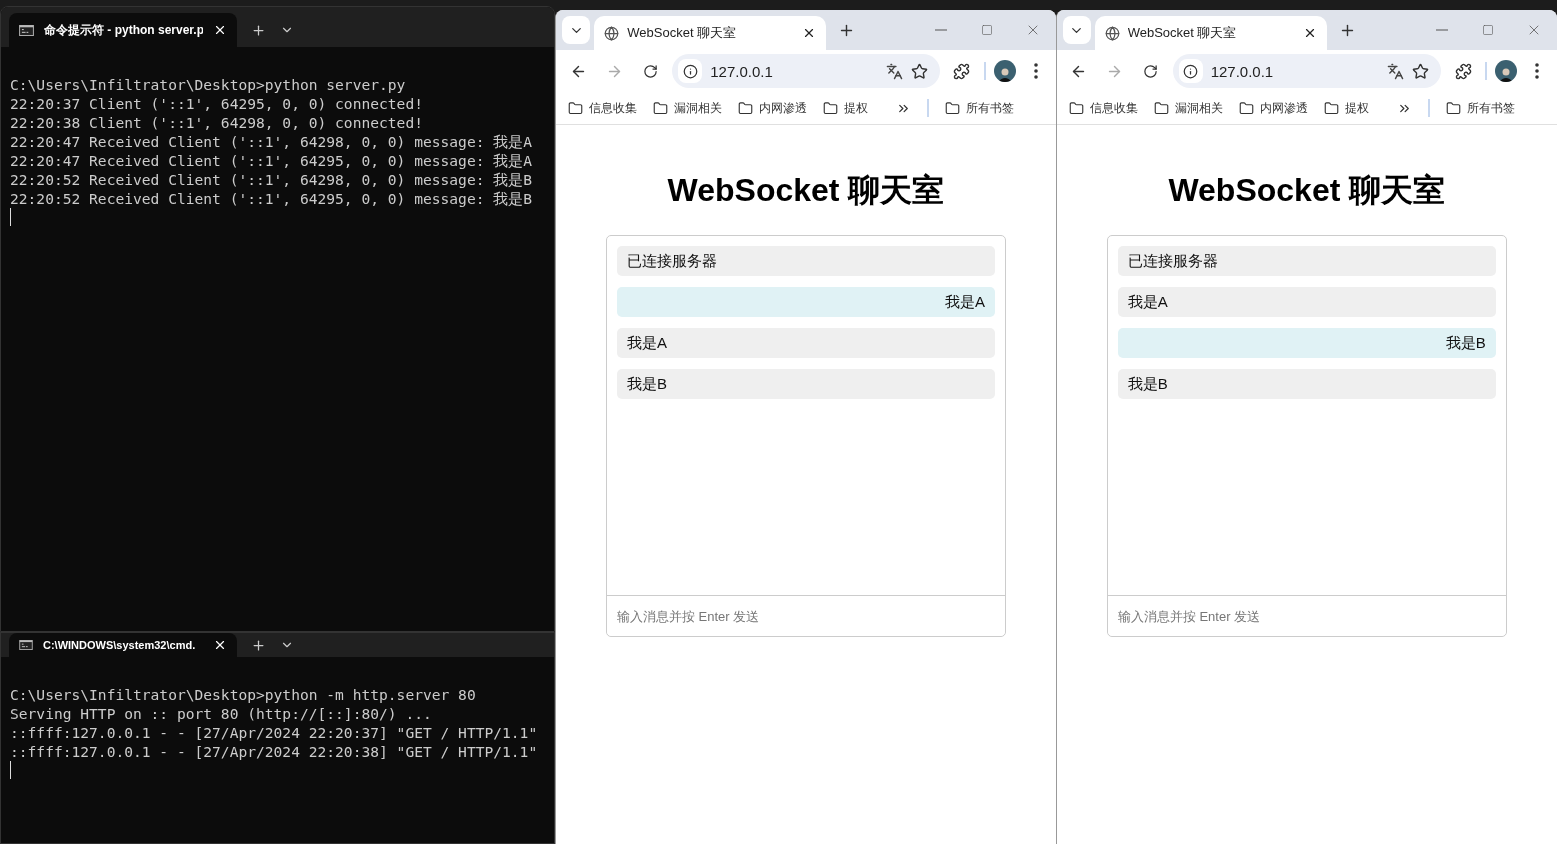 This screenshot has height=844, width=1557. I want to click on terminal-line: 22:20:47 Received Client ('::1', 64295, 0, 0) message: 我是A, so click(272, 160).